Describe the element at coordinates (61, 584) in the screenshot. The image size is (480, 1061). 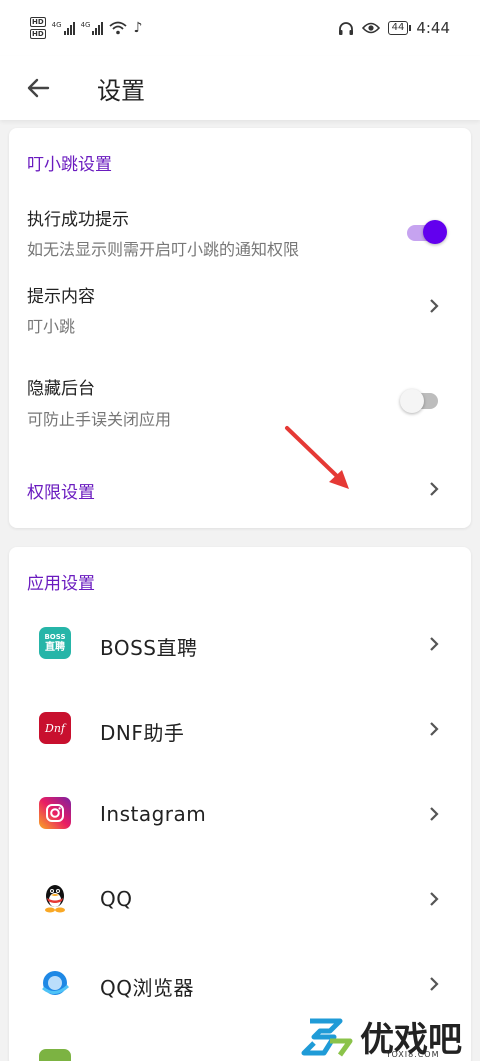
I see `section-title: 应用设置` at that location.